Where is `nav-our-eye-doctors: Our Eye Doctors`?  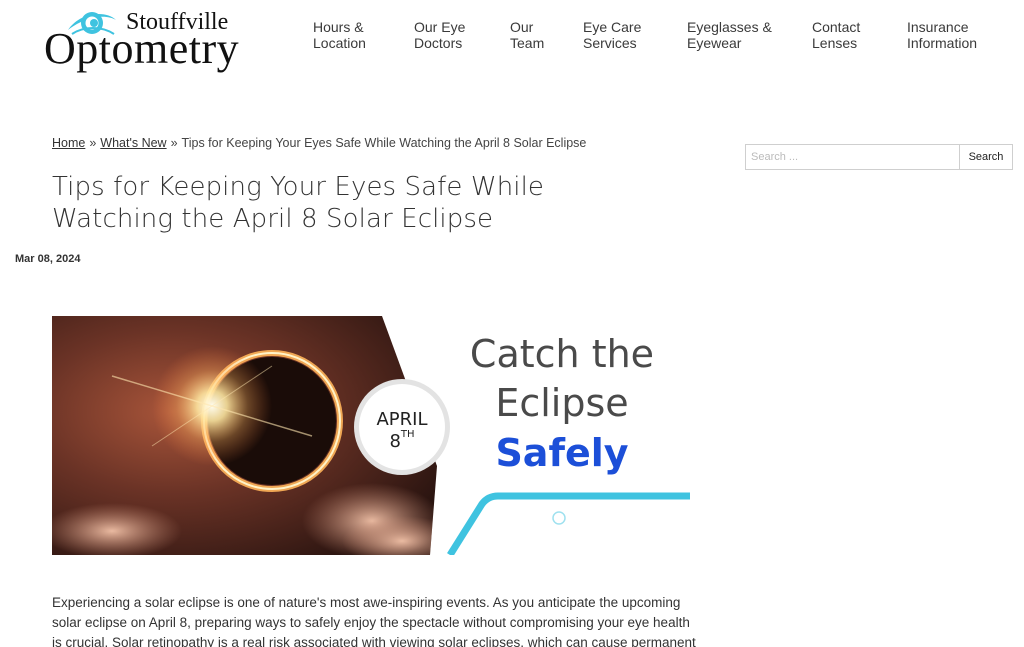
nav-our-eye-doctors: Our Eye Doctors is located at coordinates (439, 35).